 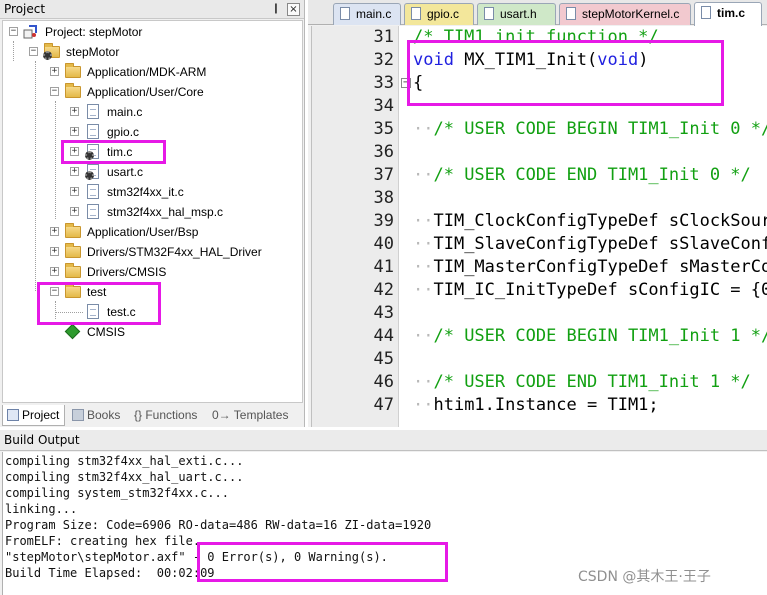 I want to click on tree-item-label: Application/User/Bsp, so click(x=143, y=232).